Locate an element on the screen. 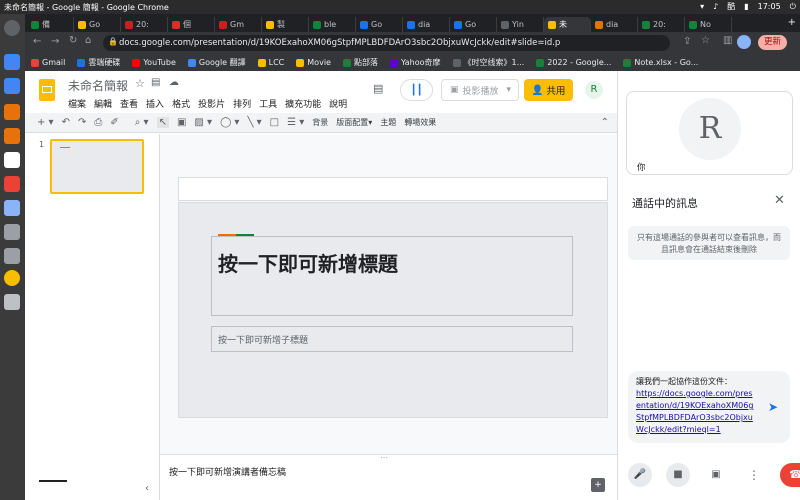 The height and width of the screenshot is (500, 800). more-options-icon: ⋮ is located at coordinates (754, 475).